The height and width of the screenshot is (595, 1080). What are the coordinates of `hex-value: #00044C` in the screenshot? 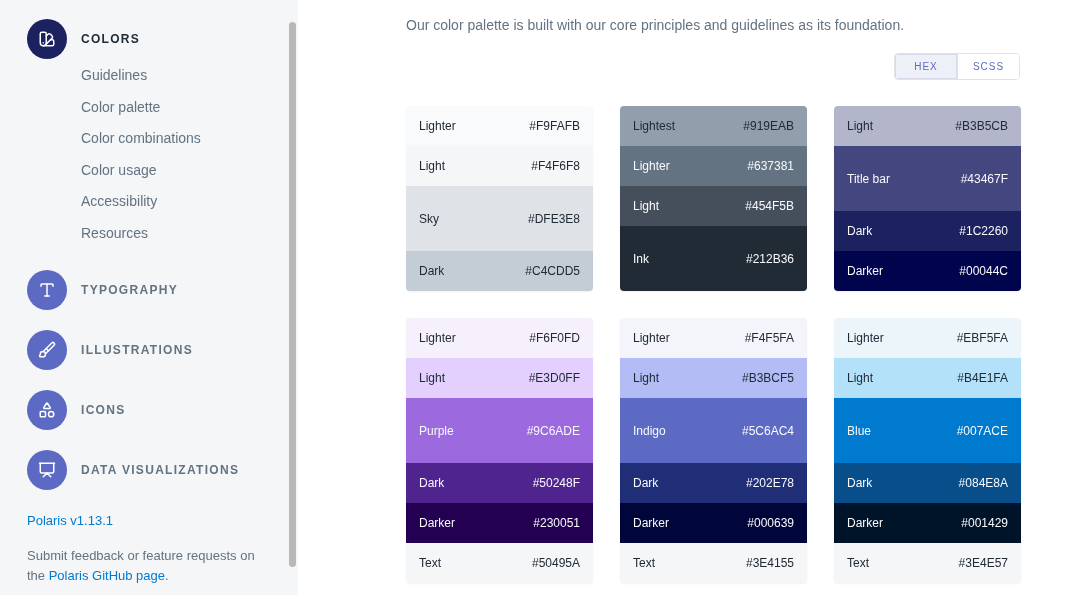 It's located at (983, 271).